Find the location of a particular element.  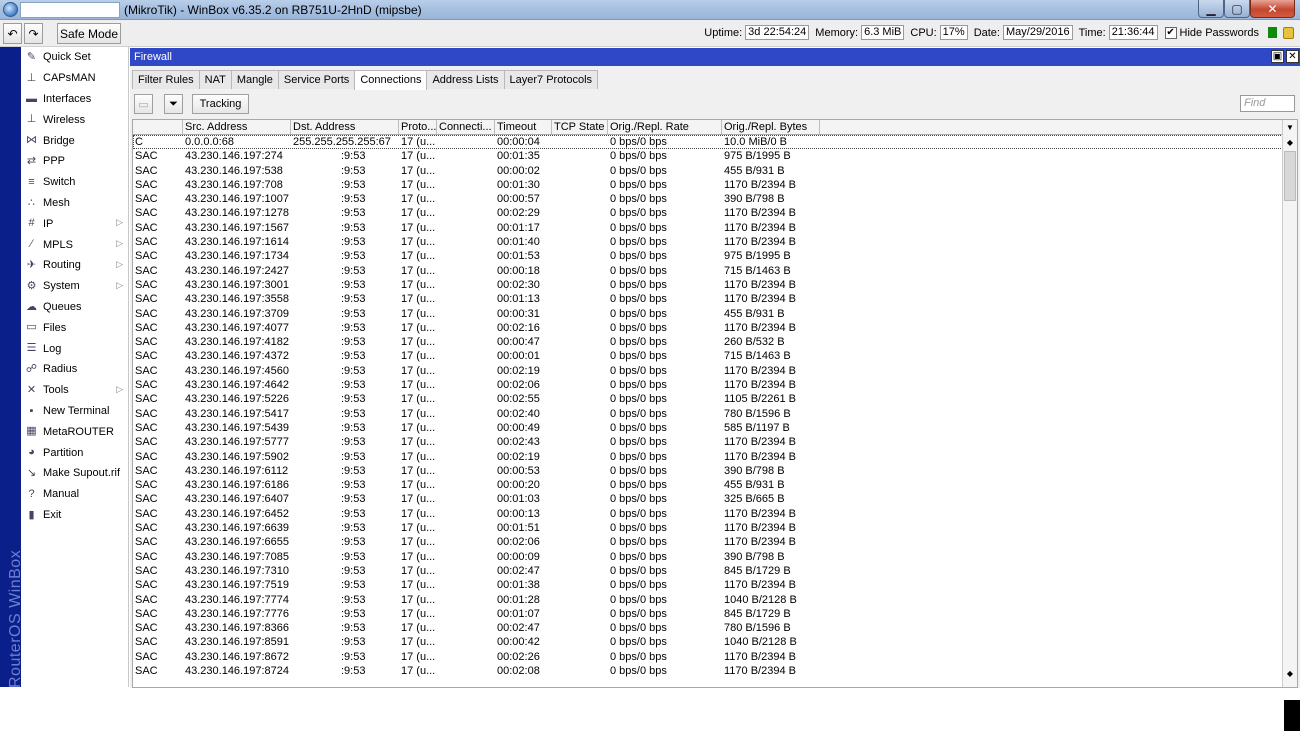

tab-layer7-protocols: Layer7 Protocols is located at coordinates (551, 79).